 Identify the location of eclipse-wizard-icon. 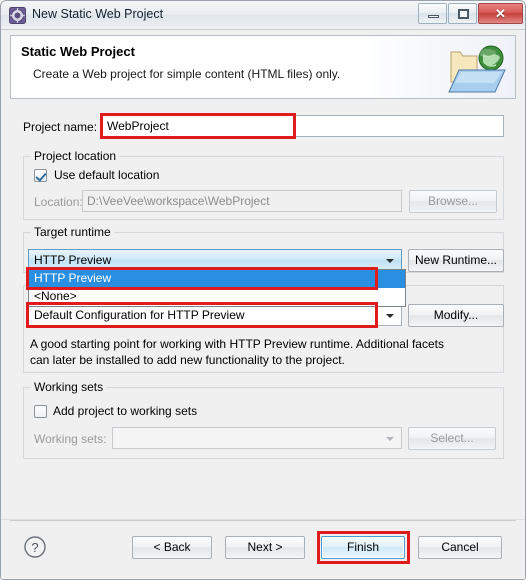
(17, 15).